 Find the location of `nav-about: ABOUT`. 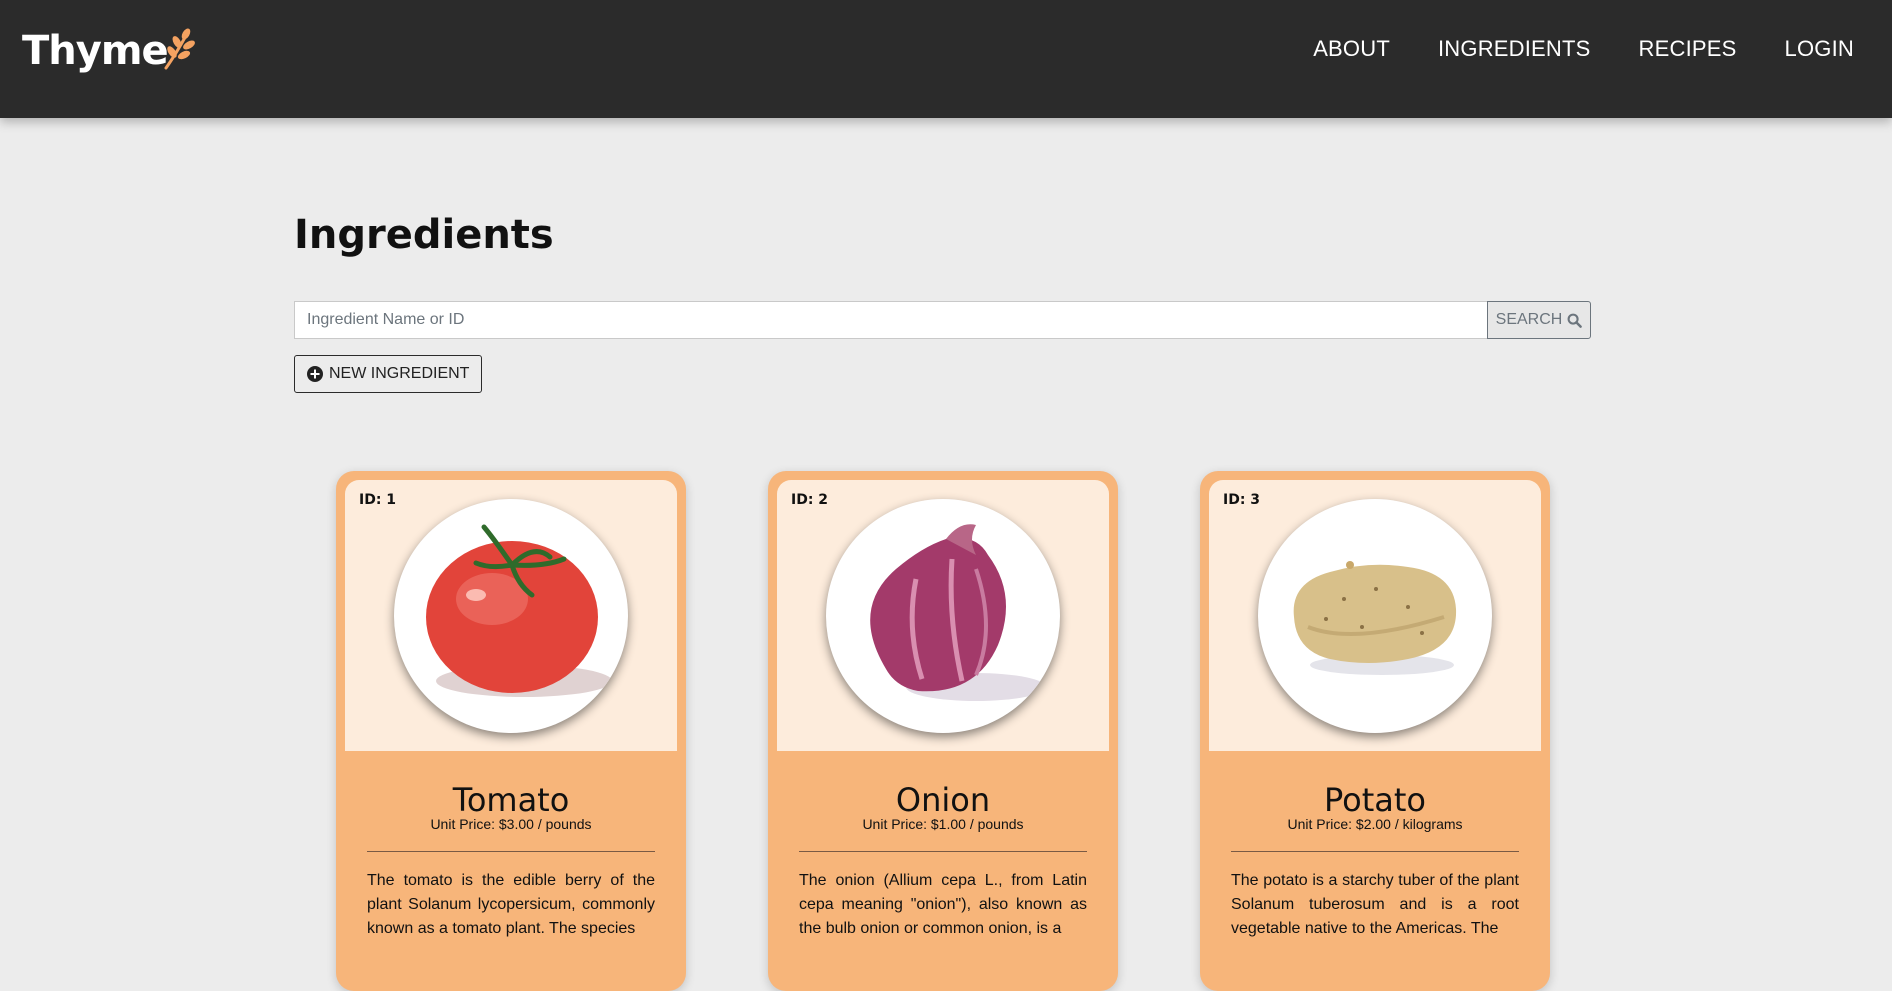

nav-about: ABOUT is located at coordinates (1351, 49).